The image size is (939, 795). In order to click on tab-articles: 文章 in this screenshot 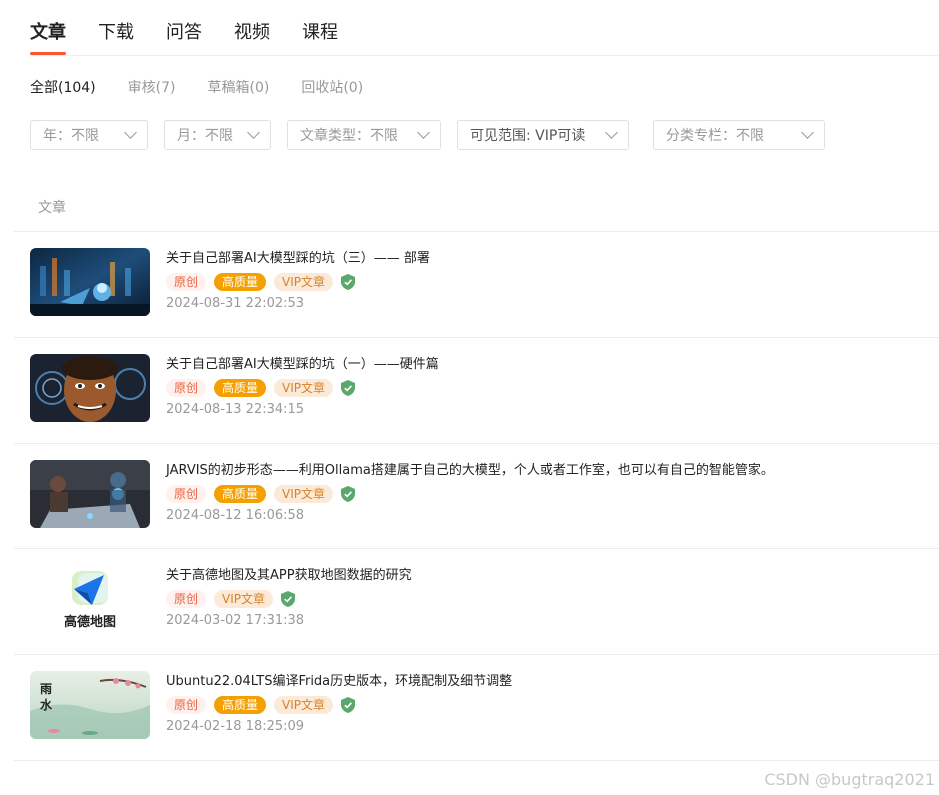, I will do `click(48, 36)`.